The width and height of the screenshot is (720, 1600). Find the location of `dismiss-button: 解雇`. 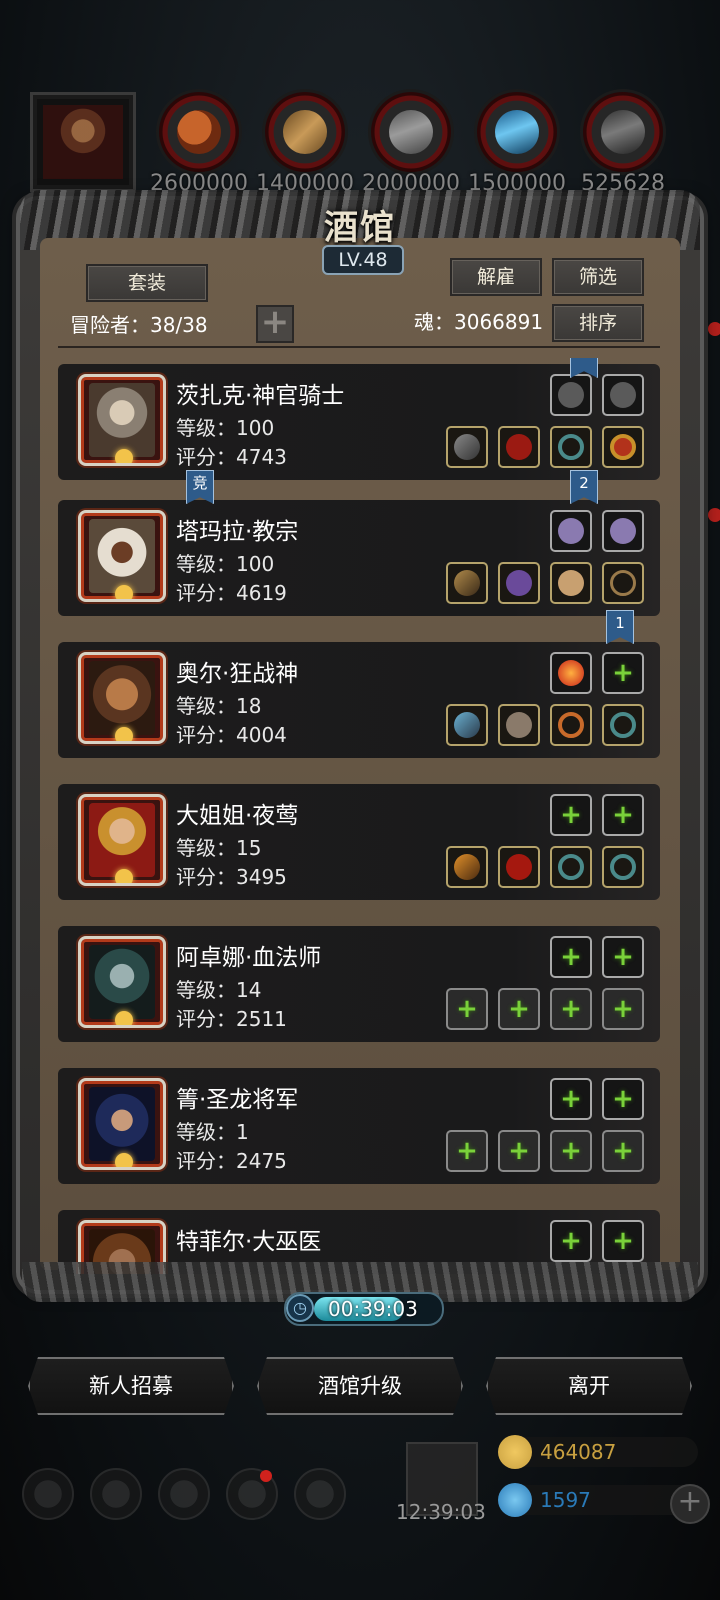

dismiss-button: 解雇 is located at coordinates (496, 277).